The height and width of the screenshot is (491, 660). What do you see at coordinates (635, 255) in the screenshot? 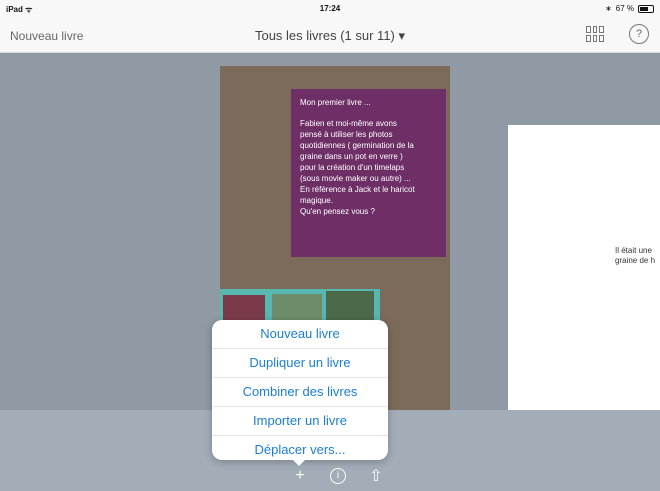
I see `book-preview-text: Il était une graine de h` at bounding box center [635, 255].